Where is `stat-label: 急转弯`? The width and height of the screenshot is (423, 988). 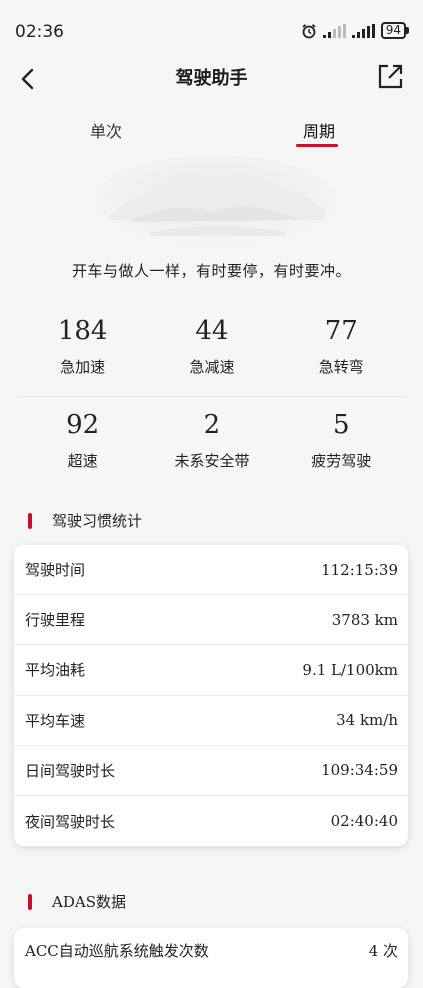 stat-label: 急转弯 is located at coordinates (341, 367).